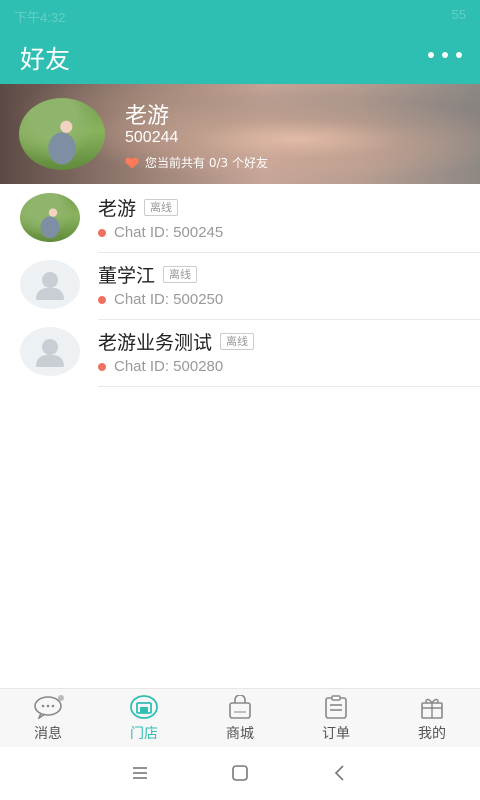  I want to click on friend-row: 老游业务测试 离线 Chat ID: 500280, so click(240, 353).